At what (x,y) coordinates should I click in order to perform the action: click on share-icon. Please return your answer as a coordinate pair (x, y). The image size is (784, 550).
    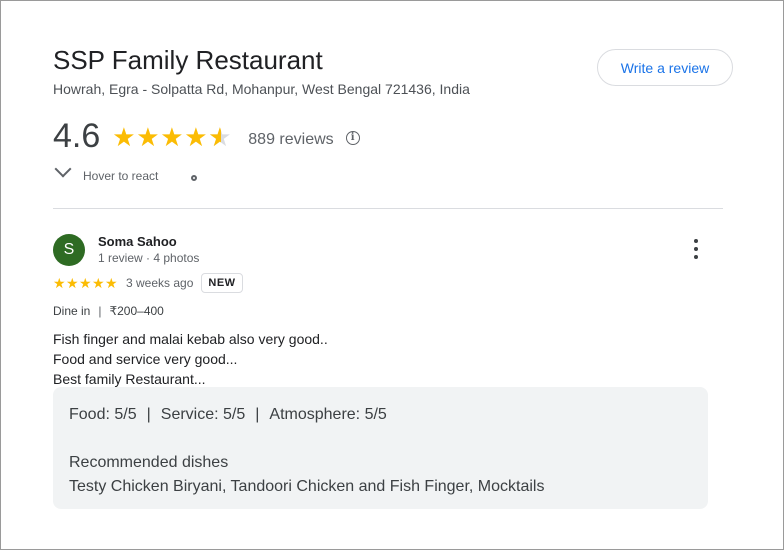
    Looking at the image, I should click on (194, 178).